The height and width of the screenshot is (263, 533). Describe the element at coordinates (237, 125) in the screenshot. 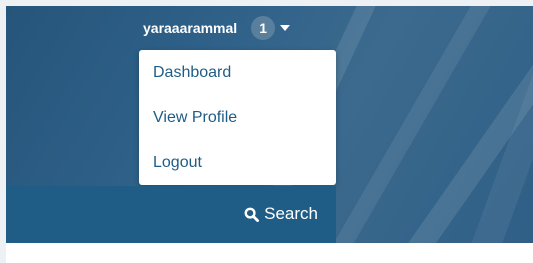

I see `menu-item-view-profile: View Profile` at that location.